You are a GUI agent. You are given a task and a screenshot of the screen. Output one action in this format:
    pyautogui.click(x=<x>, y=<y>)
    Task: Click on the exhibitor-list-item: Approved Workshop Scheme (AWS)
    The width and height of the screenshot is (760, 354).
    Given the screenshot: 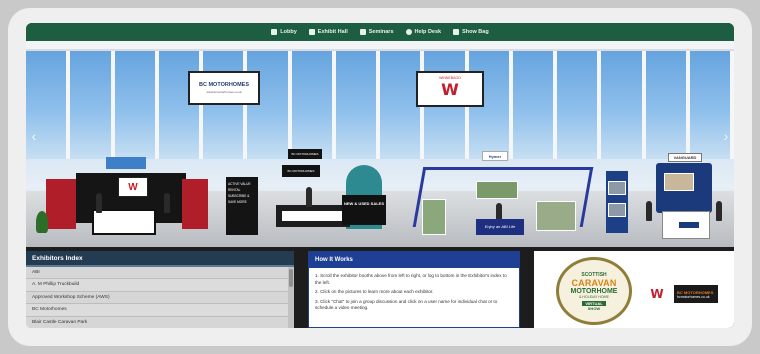 What is the action you would take?
    pyautogui.click(x=160, y=298)
    